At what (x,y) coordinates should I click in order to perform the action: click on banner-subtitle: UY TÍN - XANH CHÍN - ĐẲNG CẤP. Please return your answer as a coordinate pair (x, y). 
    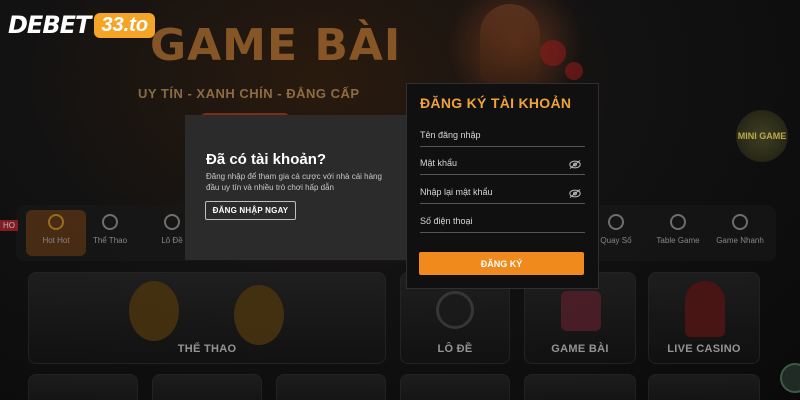
    Looking at the image, I should click on (249, 93).